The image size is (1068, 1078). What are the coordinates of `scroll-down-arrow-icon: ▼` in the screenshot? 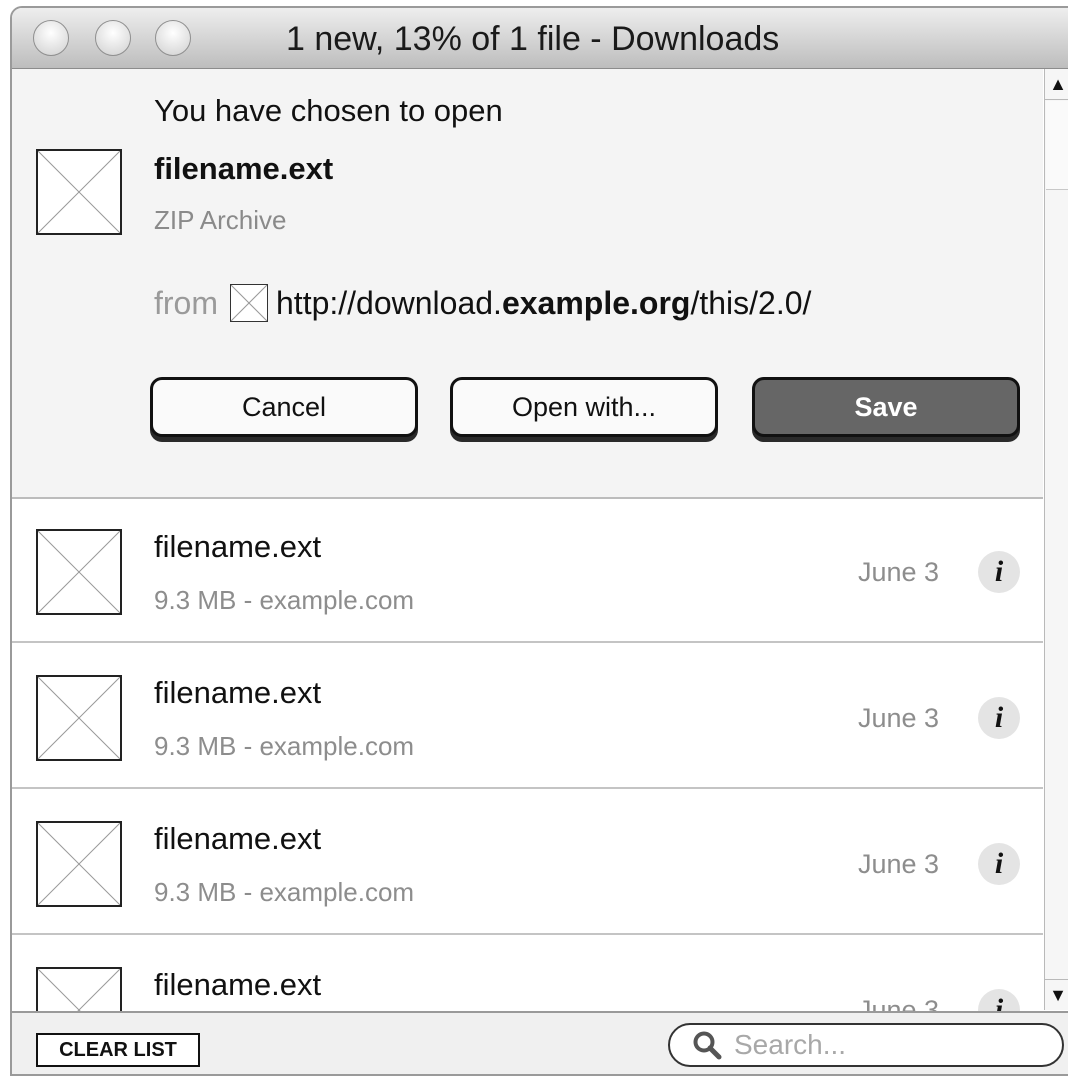 It's located at (1056, 994).